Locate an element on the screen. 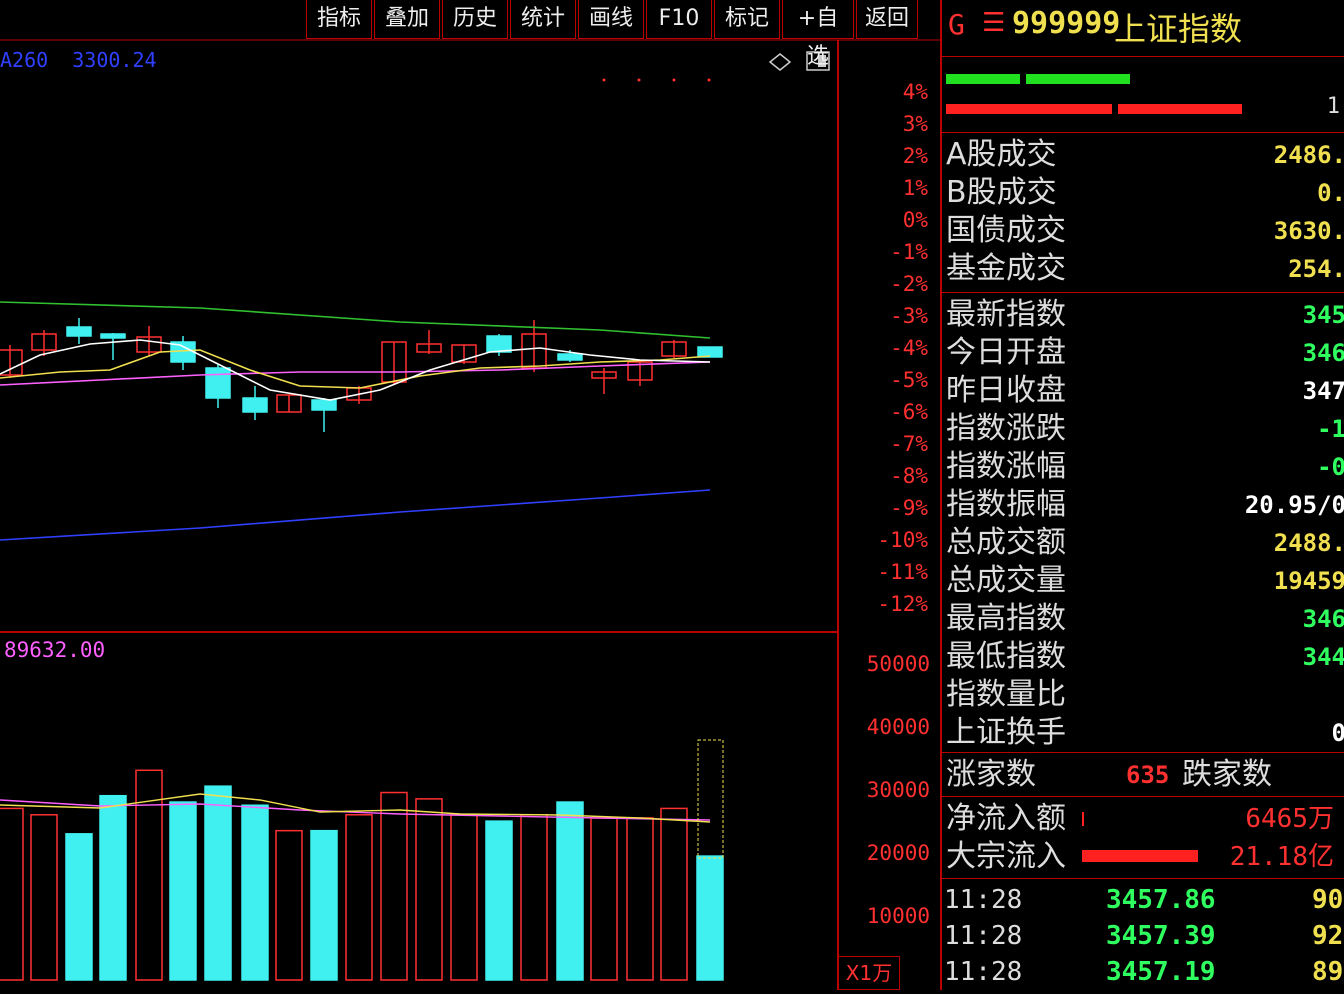 This screenshot has width=1344, height=994. quote-row: 总成交量 19459 is located at coordinates (1143, 581).